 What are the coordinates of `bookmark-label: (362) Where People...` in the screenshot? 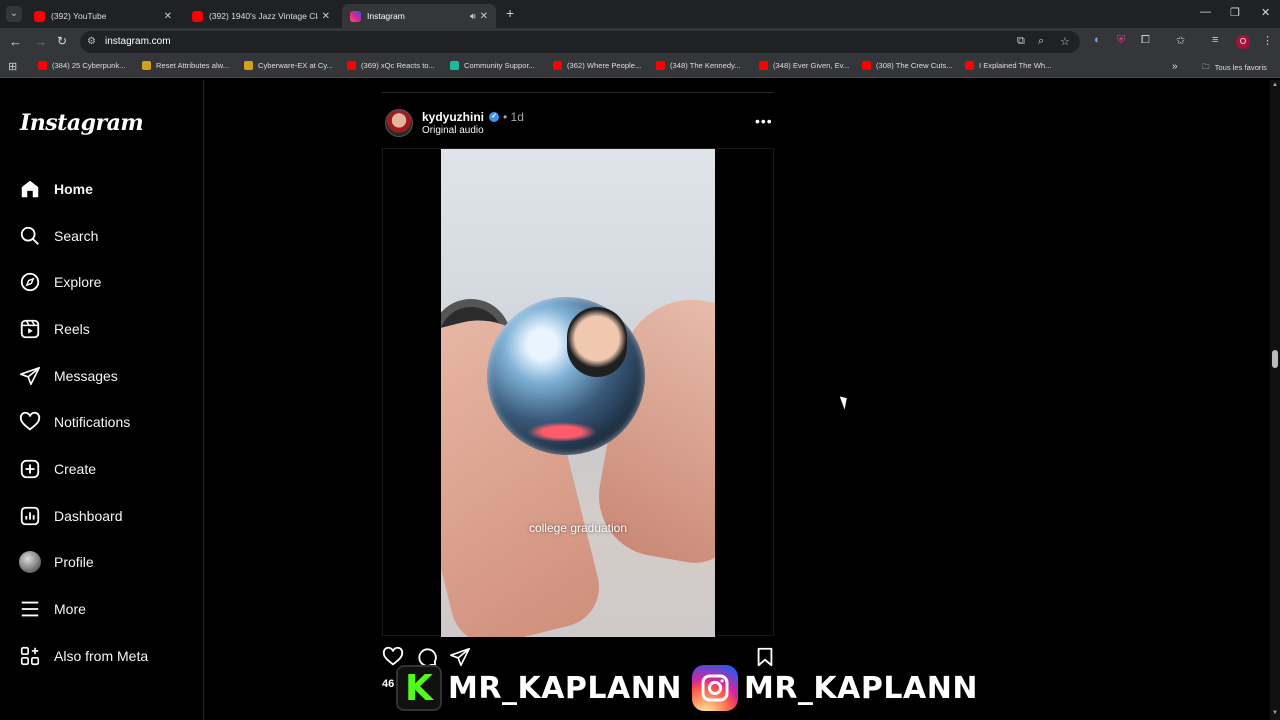 It's located at (604, 65).